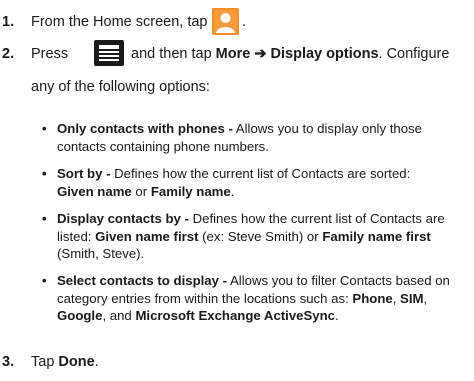 The height and width of the screenshot is (381, 474). Describe the element at coordinates (119, 22) in the screenshot. I see `step-1-text: From the Home screen, tap` at that location.